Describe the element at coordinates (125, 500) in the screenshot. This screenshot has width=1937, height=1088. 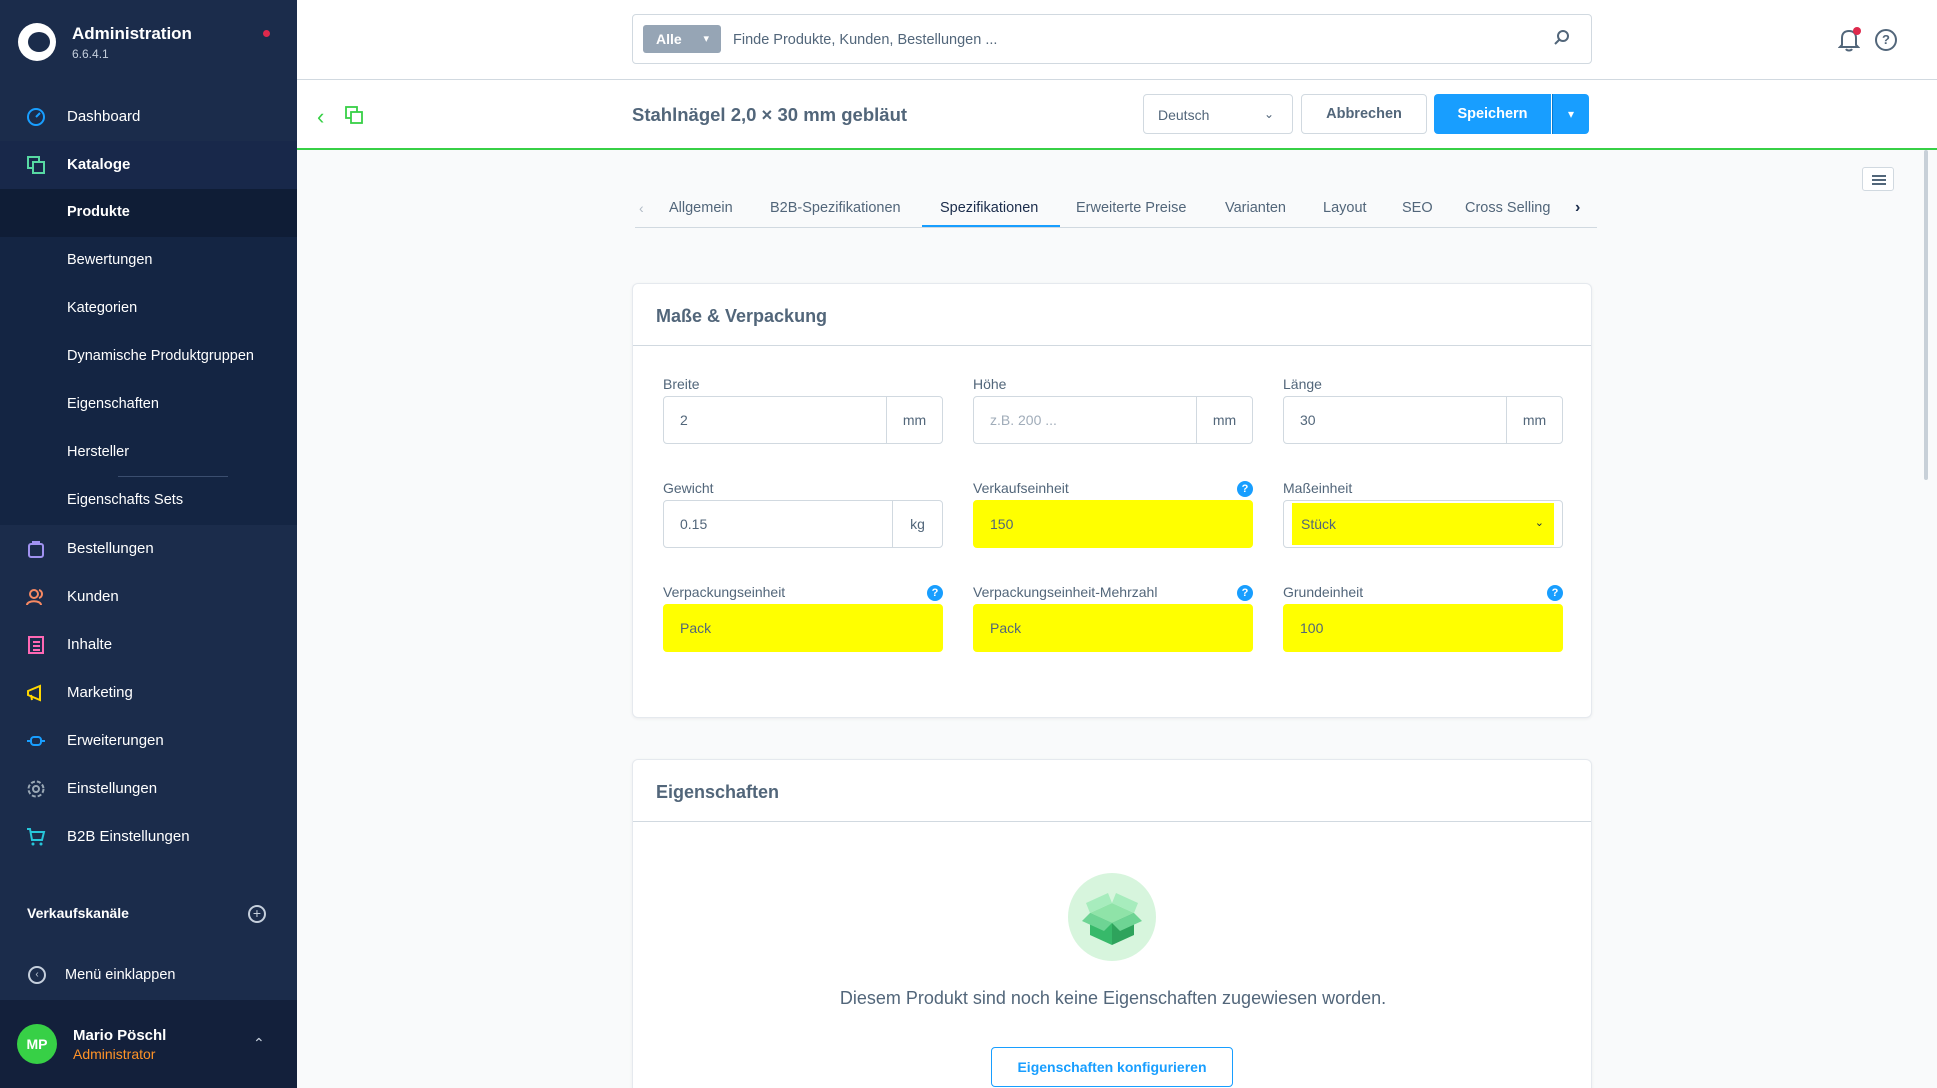
I see `sidebar-subitem-label: Eigenschafts Sets` at that location.